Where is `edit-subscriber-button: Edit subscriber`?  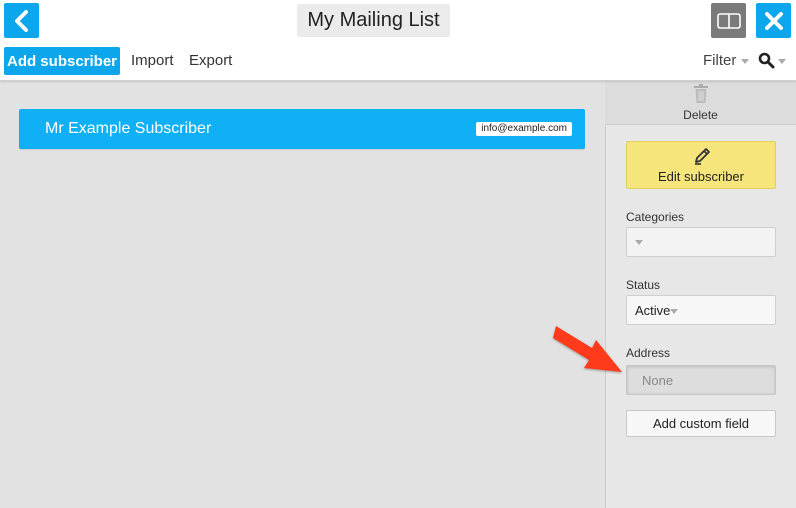 edit-subscriber-button: Edit subscriber is located at coordinates (701, 165).